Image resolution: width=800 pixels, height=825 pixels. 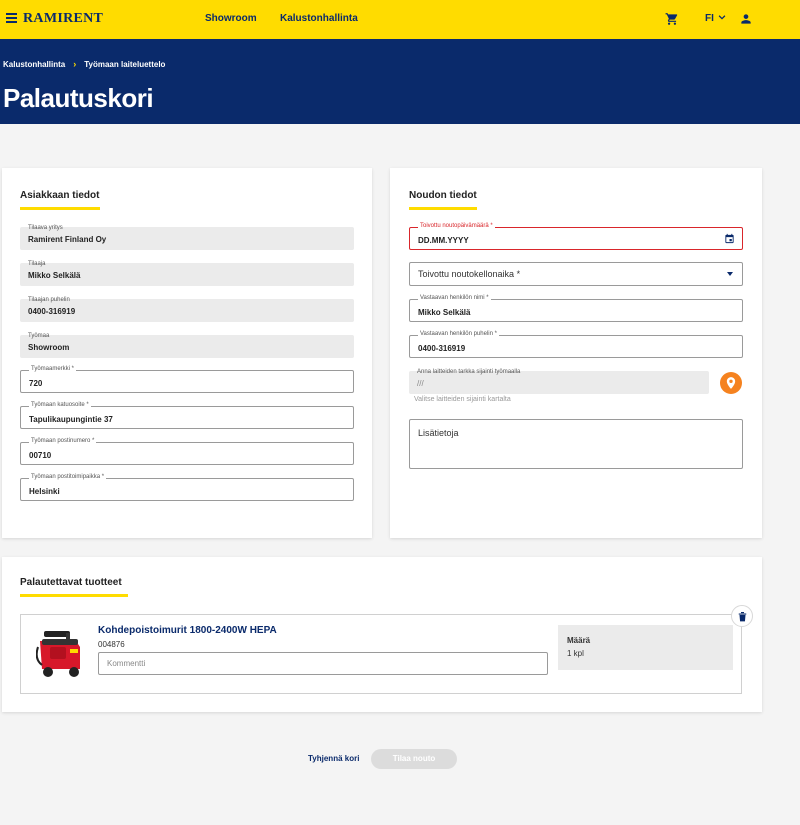 I want to click on nav-showroom: Showroom, so click(x=231, y=18).